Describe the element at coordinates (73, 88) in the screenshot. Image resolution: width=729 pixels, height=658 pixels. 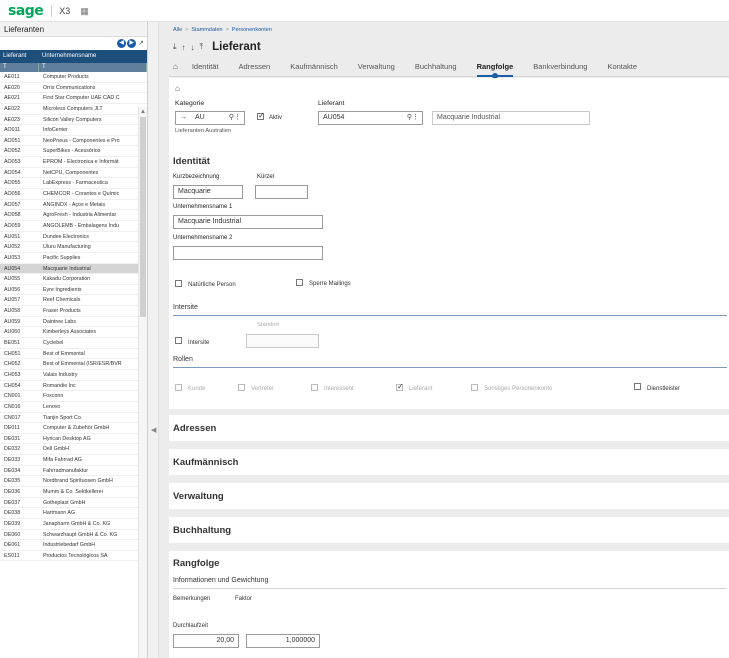
I see `list-item: AE020 Orris Communications` at that location.